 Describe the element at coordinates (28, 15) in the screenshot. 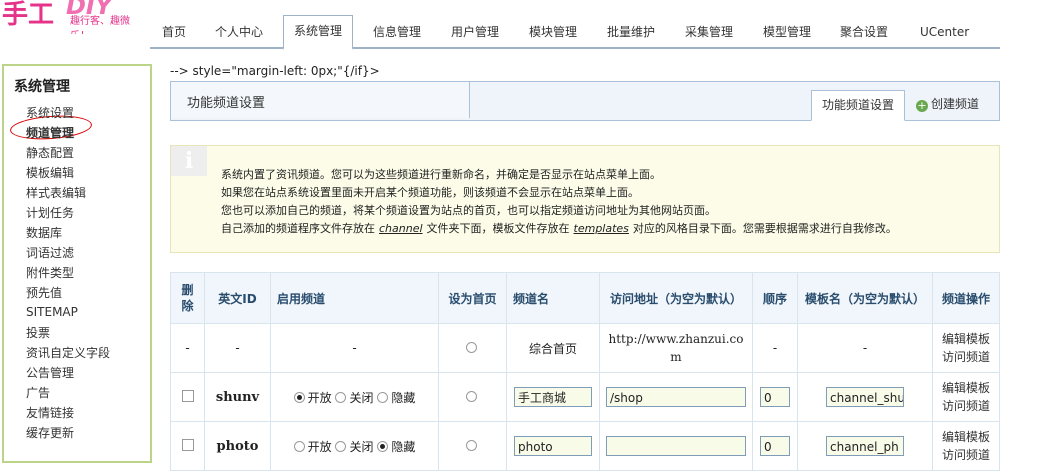

I see `logo-main-text: 手工` at that location.